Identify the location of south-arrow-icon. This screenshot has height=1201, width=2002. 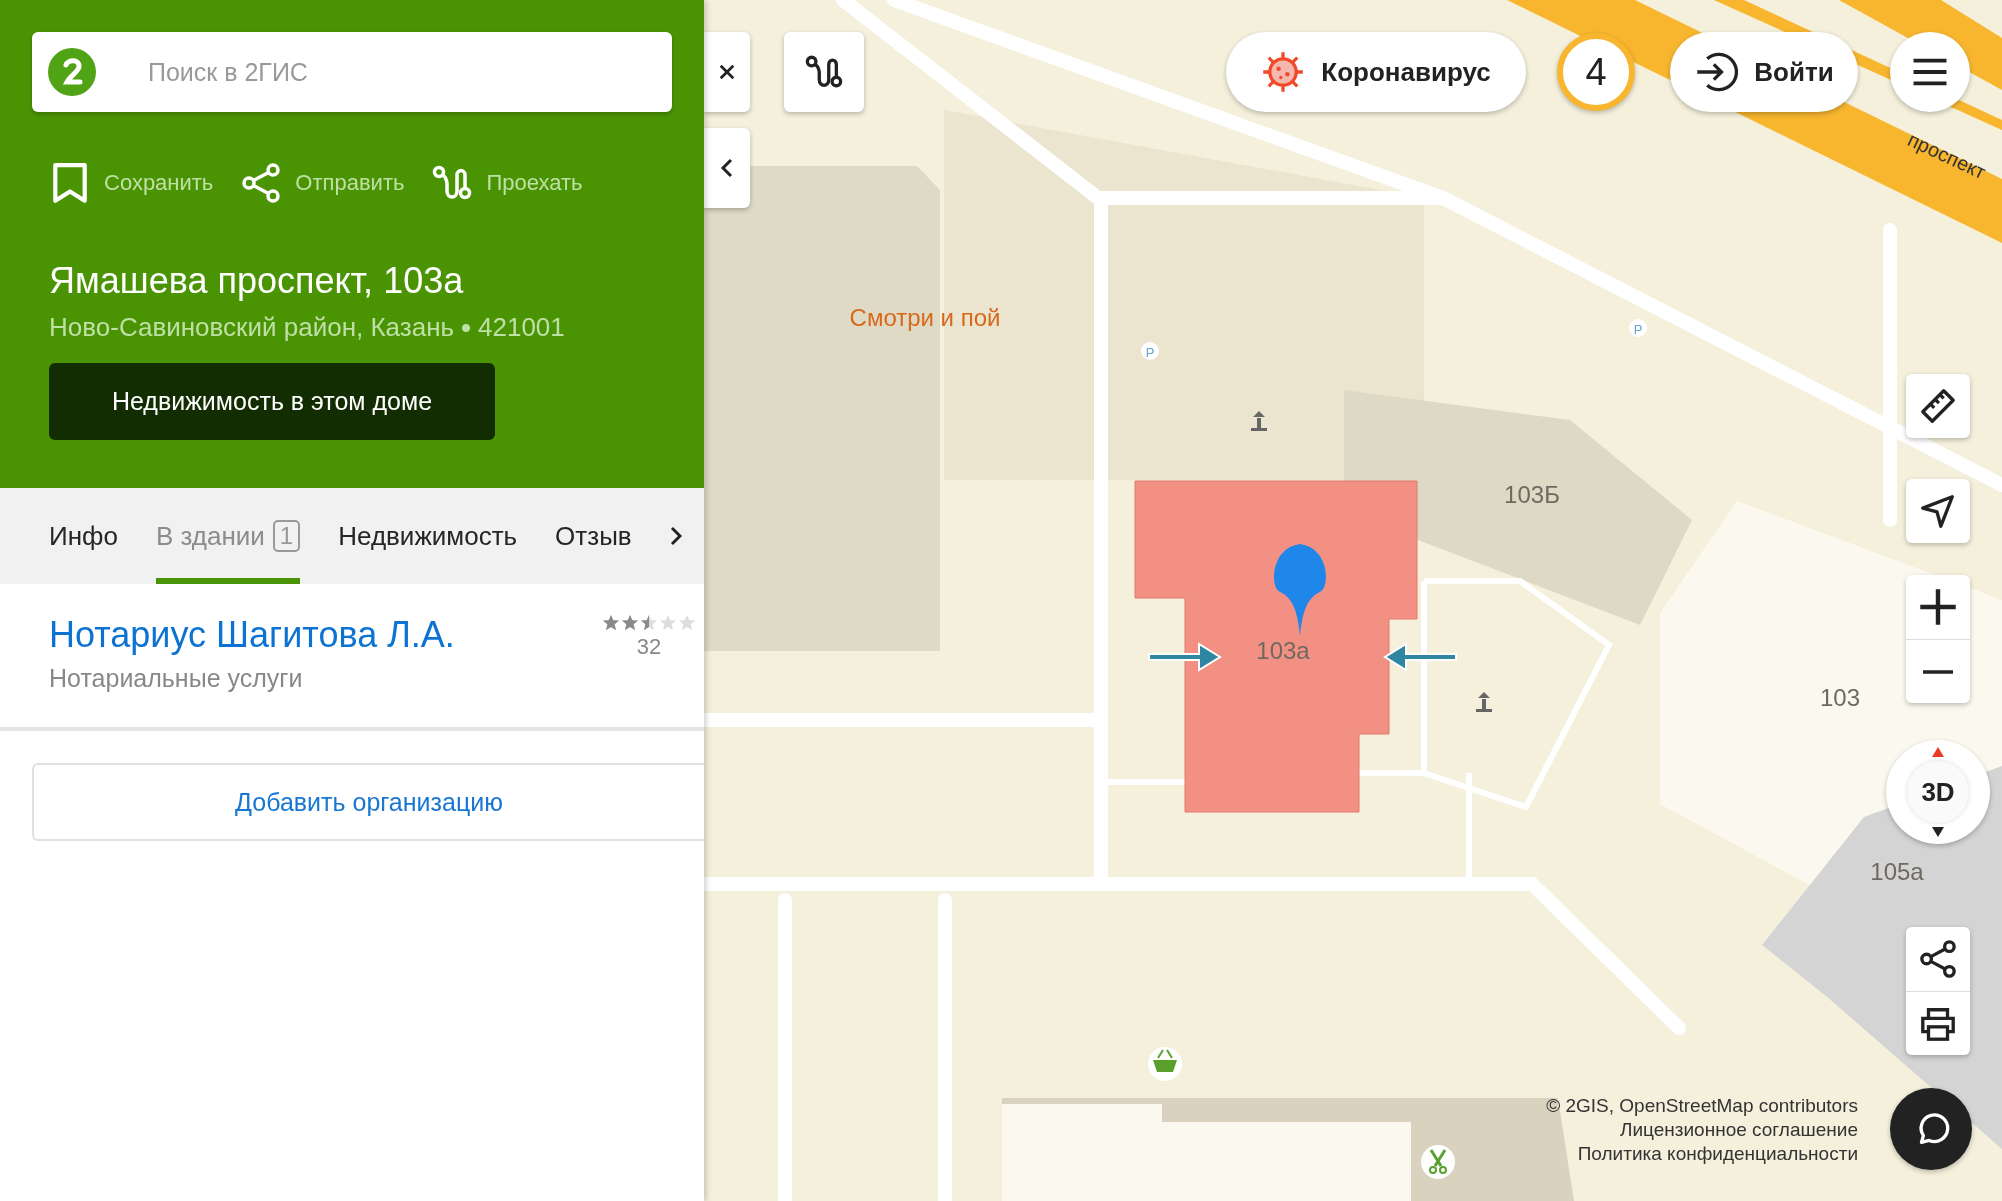
(1938, 832).